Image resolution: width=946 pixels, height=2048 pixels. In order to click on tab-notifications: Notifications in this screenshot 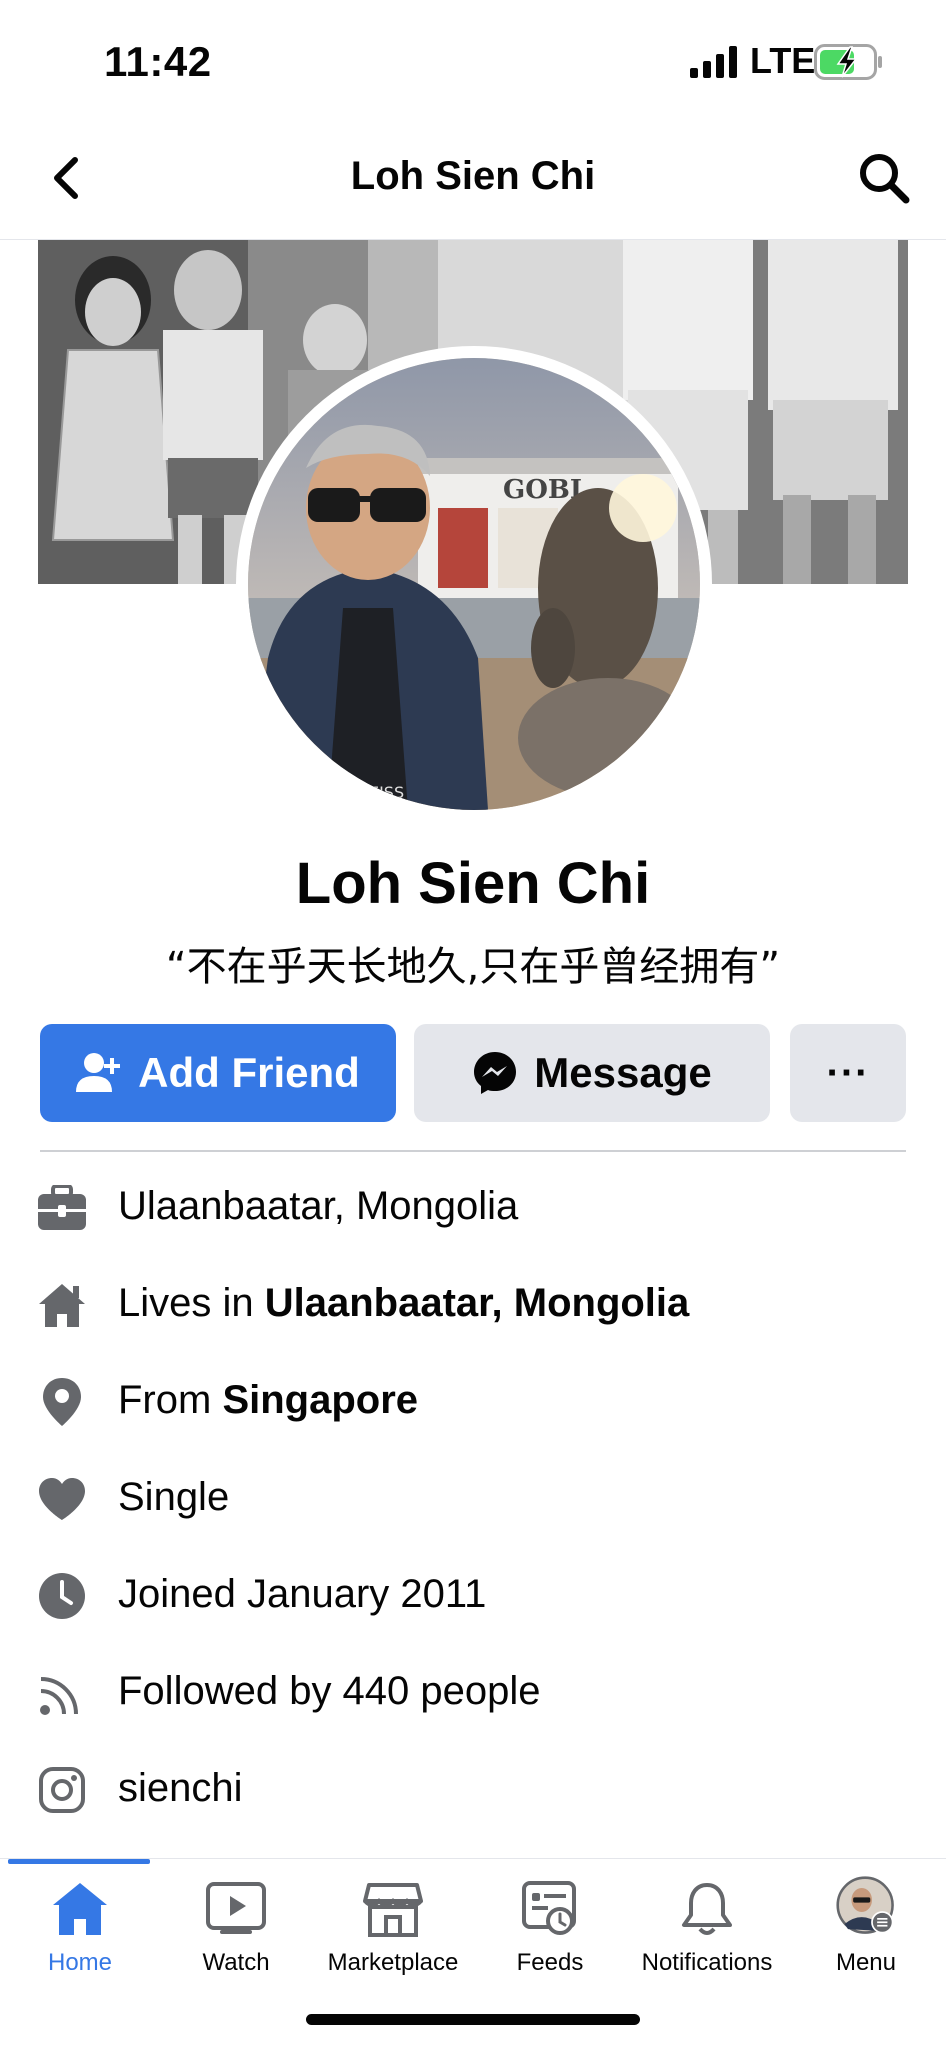, I will do `click(707, 1939)`.